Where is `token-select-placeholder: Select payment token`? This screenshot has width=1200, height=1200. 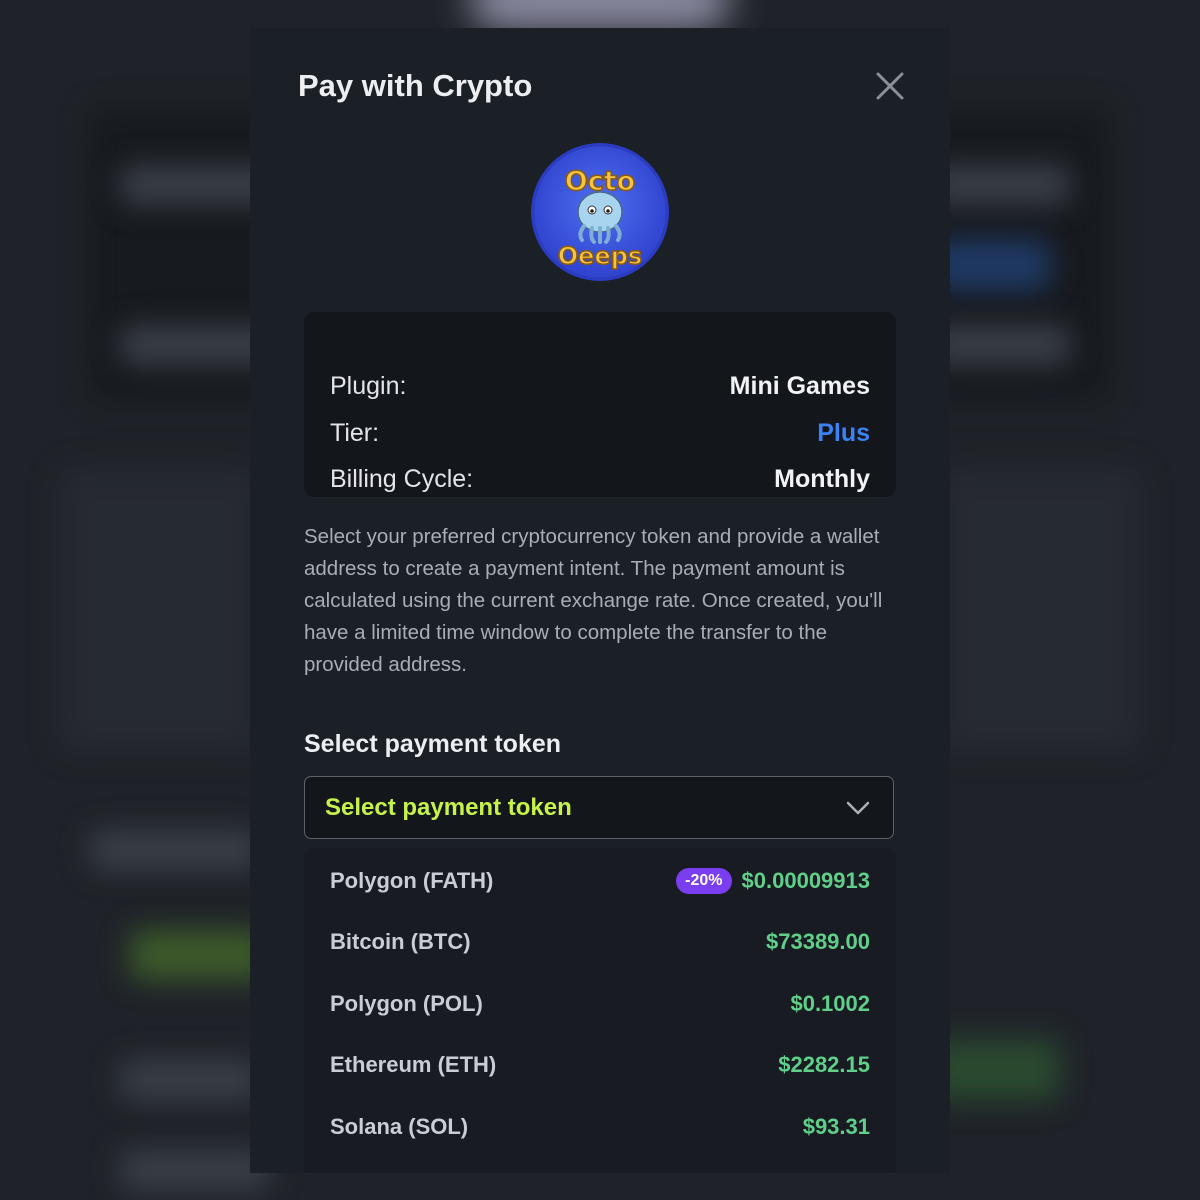 token-select-placeholder: Select payment token is located at coordinates (448, 807).